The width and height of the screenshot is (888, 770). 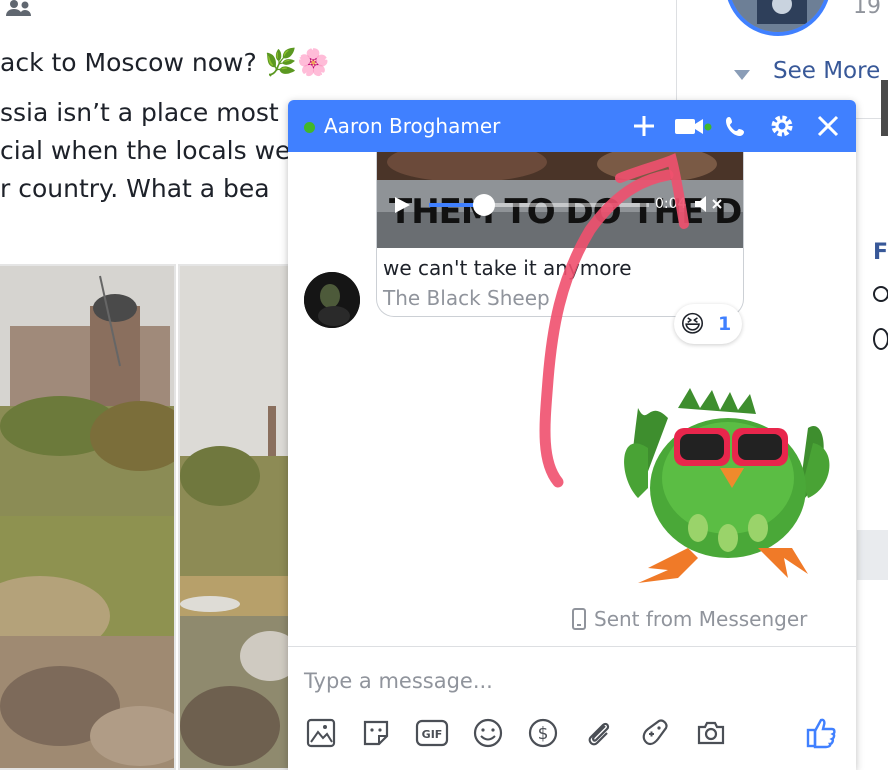 I want to click on scrollbar, so click(x=884, y=108).